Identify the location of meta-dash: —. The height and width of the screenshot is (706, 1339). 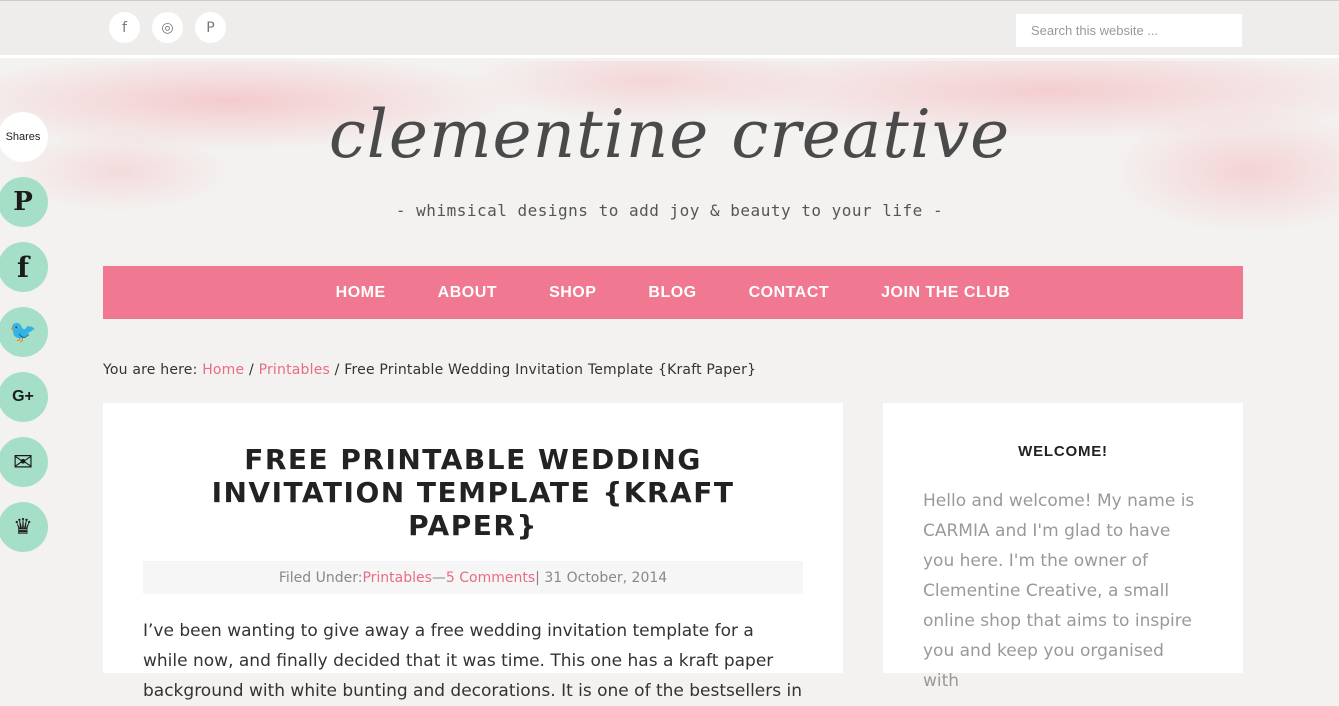
(438, 577).